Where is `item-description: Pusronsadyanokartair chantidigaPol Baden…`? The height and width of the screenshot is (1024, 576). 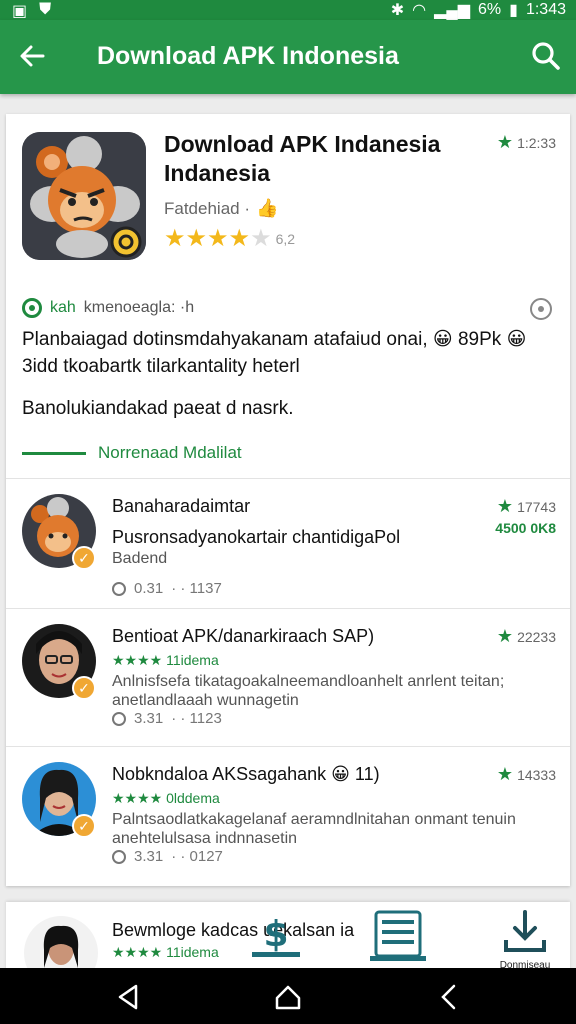
item-description: Pusronsadyanokartair chantidigaPol Baden… is located at coordinates (322, 548).